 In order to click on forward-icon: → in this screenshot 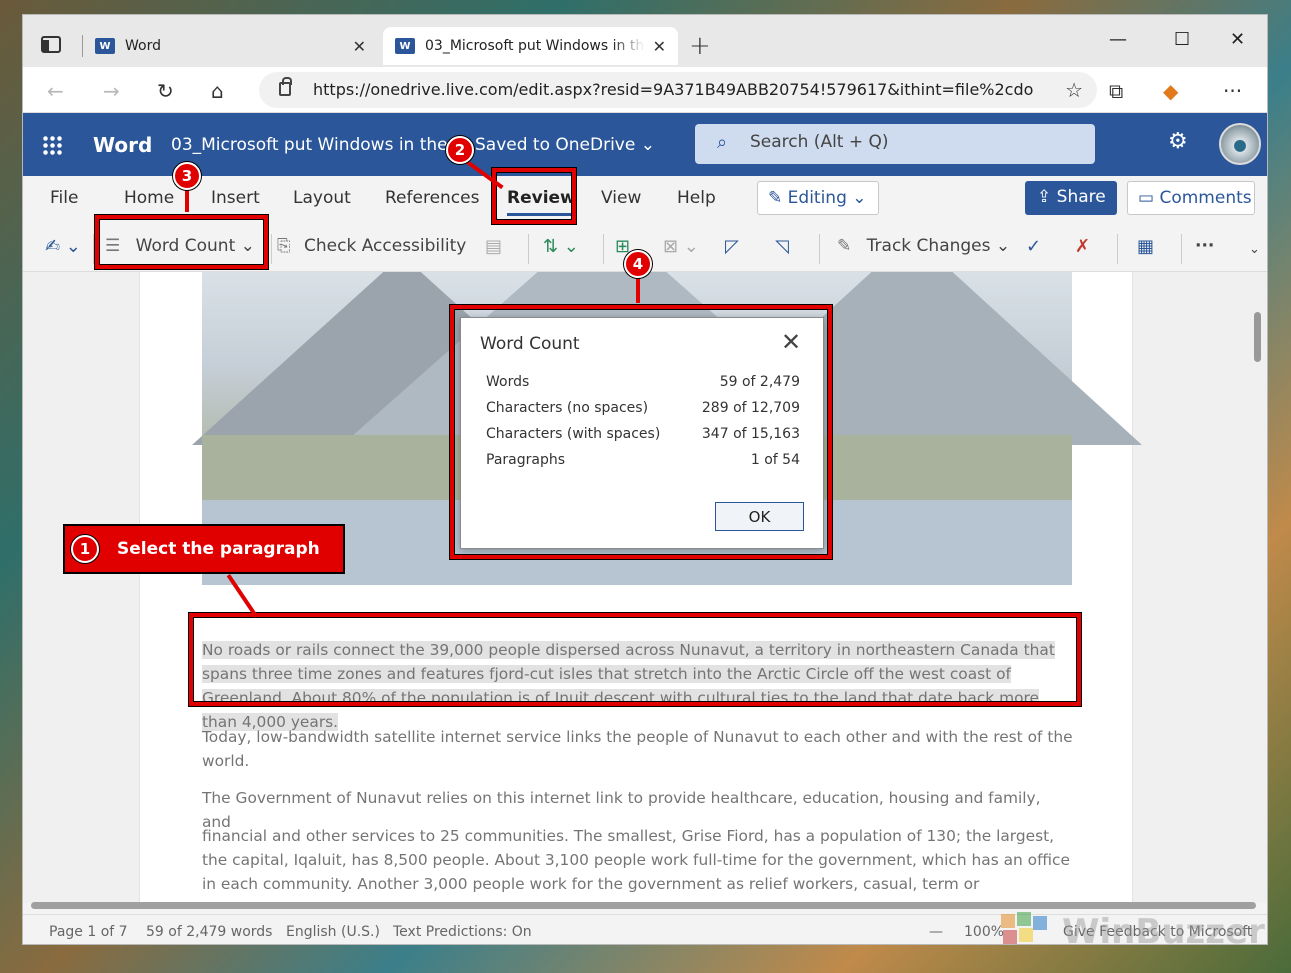, I will do `click(111, 91)`.